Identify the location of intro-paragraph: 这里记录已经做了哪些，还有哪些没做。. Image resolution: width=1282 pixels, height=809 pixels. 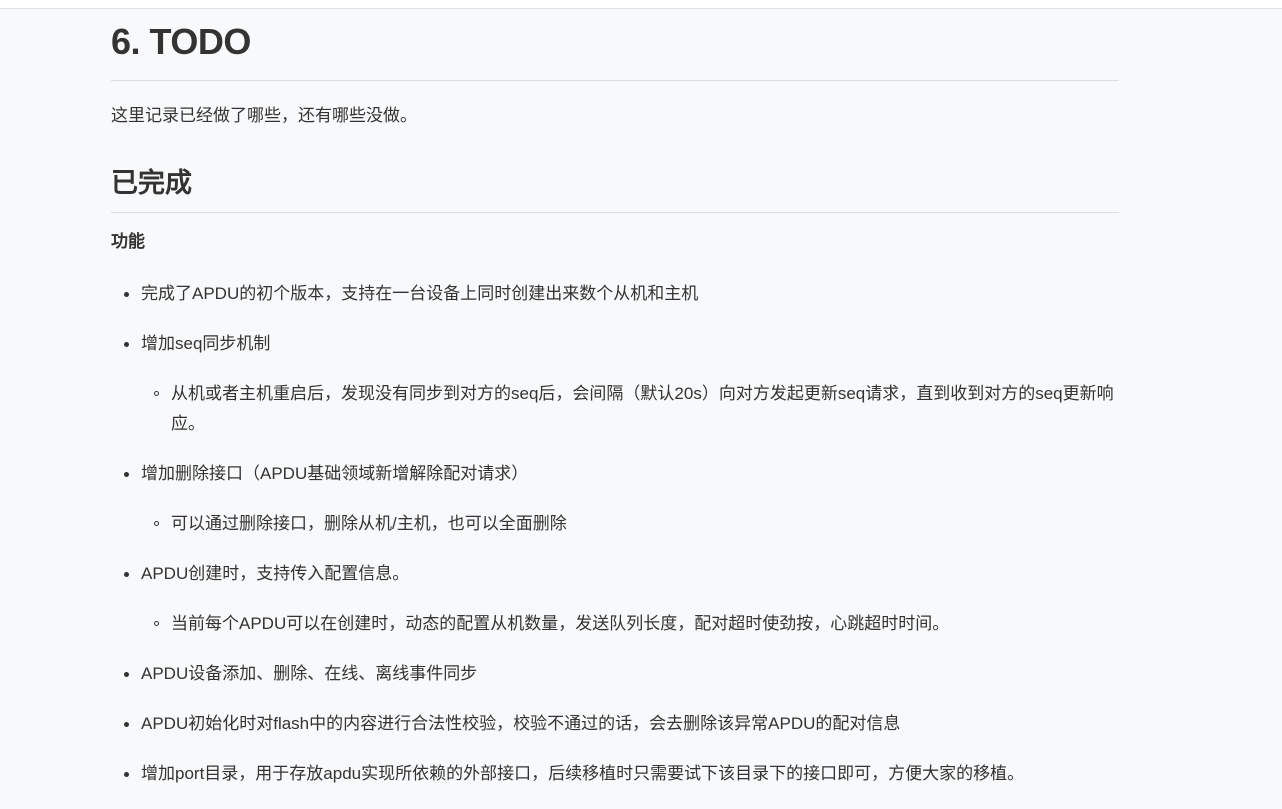
(264, 115).